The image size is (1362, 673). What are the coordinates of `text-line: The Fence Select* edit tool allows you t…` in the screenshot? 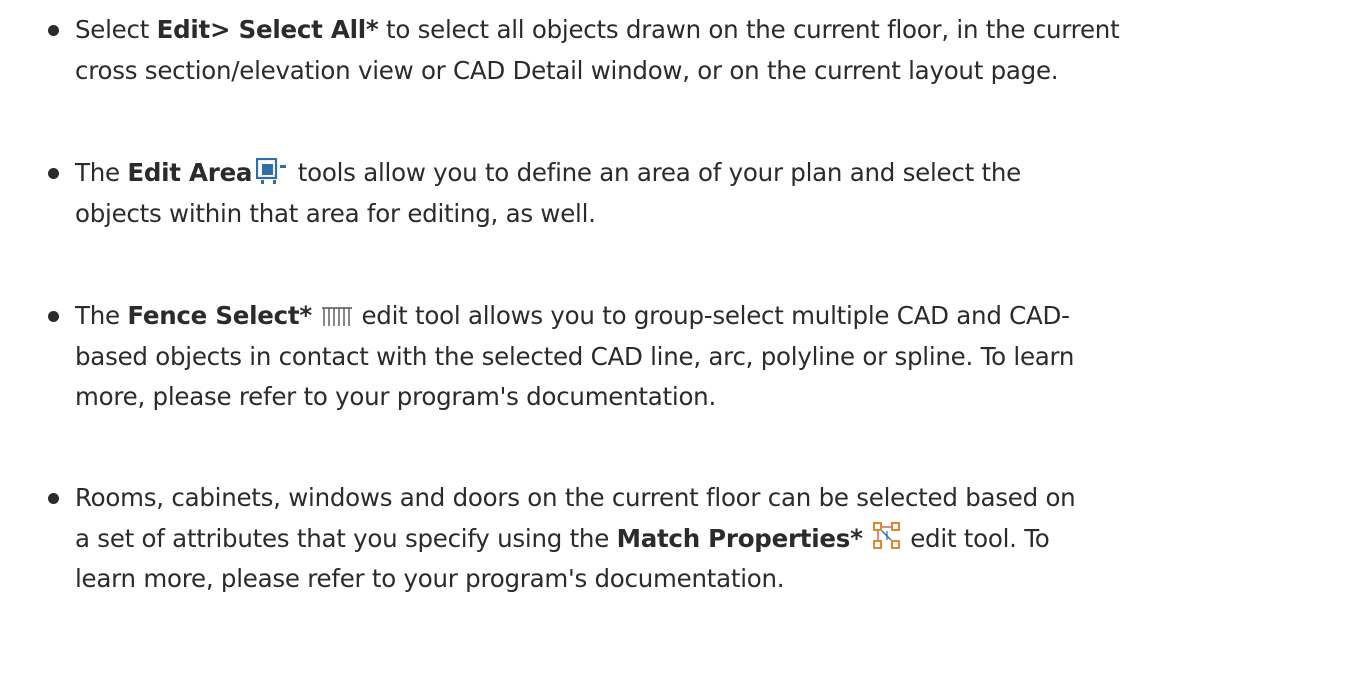 It's located at (572, 315).